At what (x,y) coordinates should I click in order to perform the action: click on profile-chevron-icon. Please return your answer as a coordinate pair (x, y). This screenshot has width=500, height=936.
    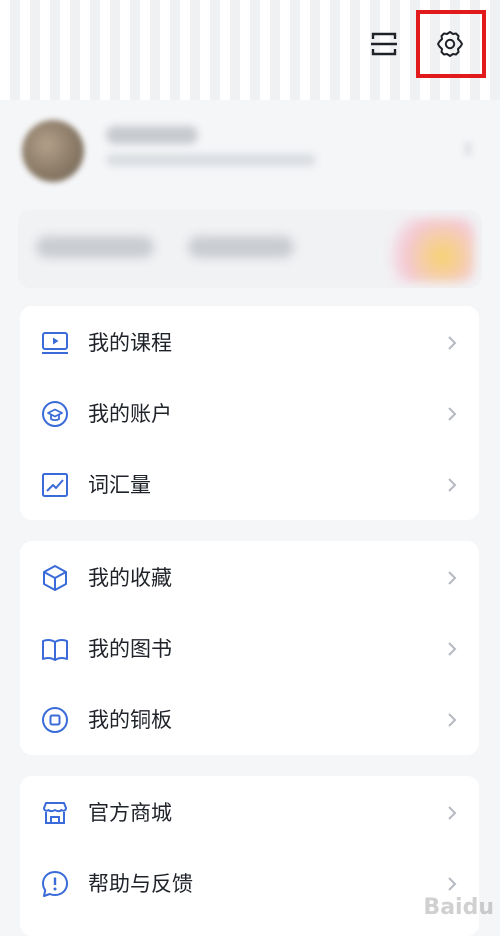
    Looking at the image, I should click on (468, 149).